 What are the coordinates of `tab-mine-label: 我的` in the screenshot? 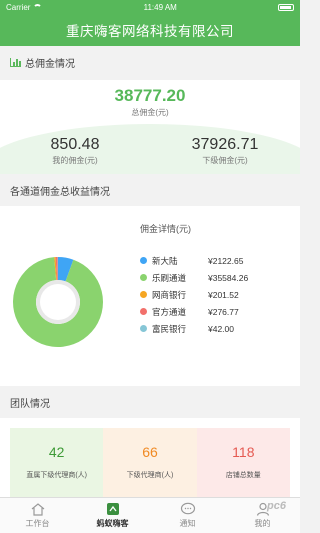 It's located at (262, 523).